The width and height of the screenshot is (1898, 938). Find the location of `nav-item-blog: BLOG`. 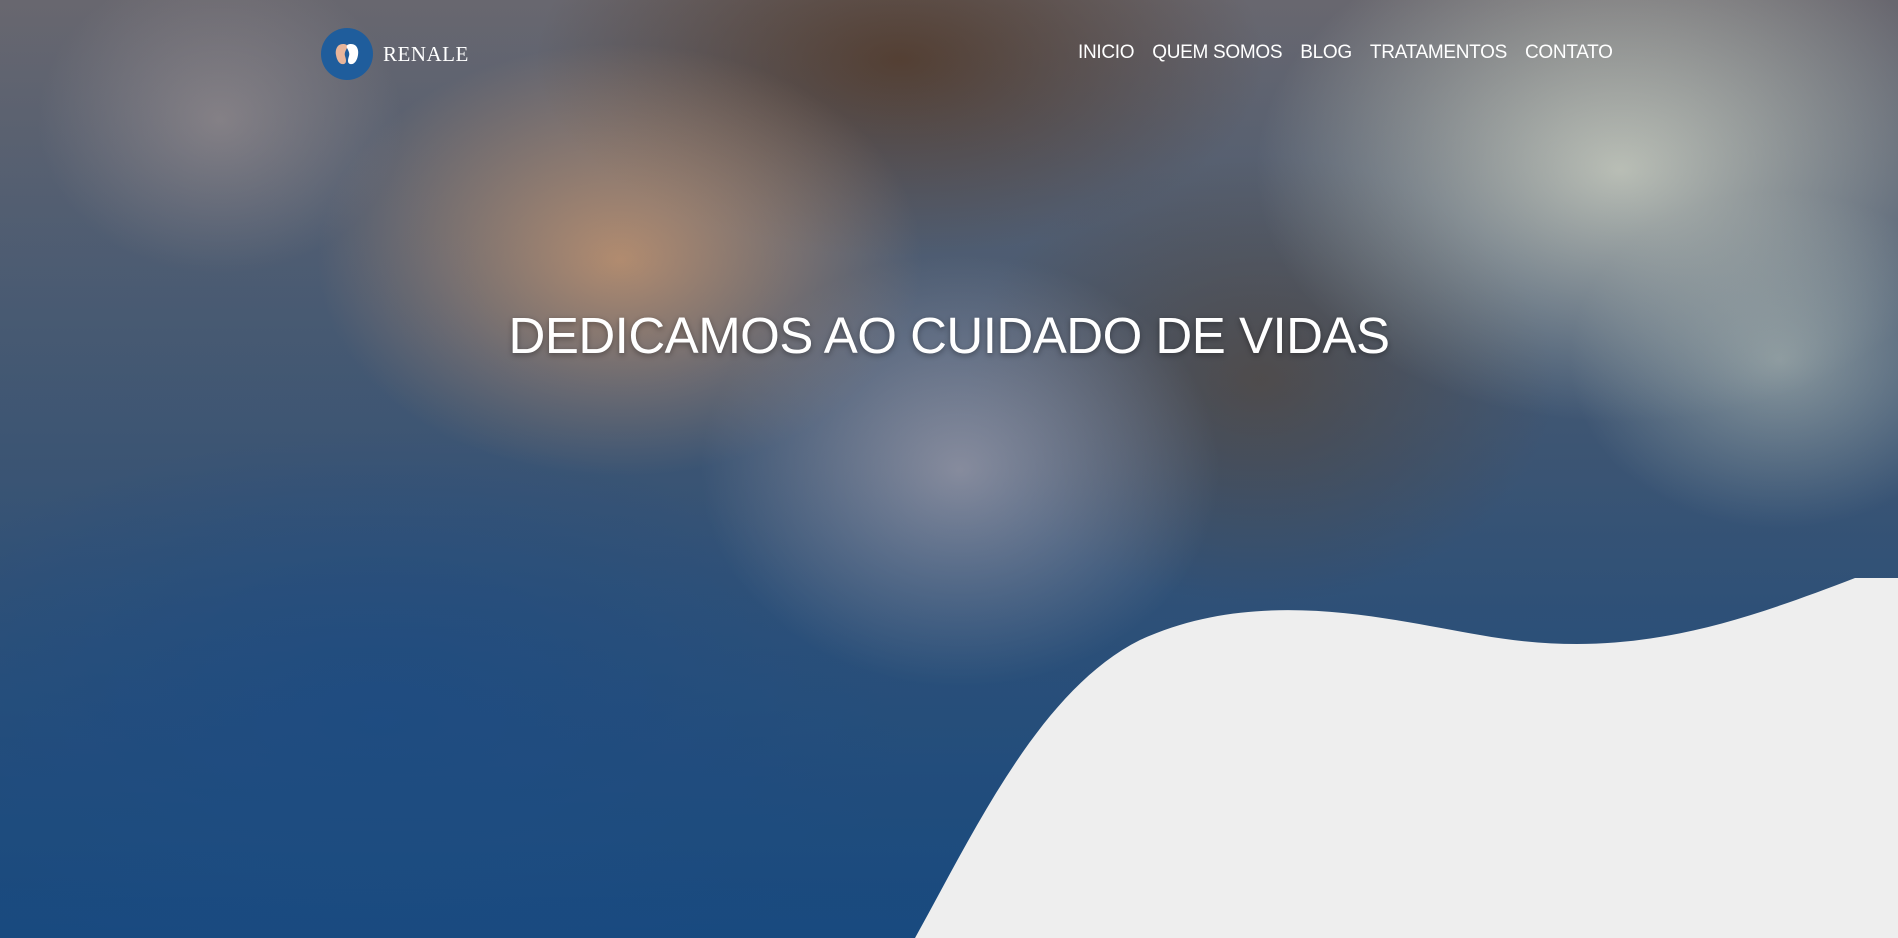

nav-item-blog: BLOG is located at coordinates (1326, 53).